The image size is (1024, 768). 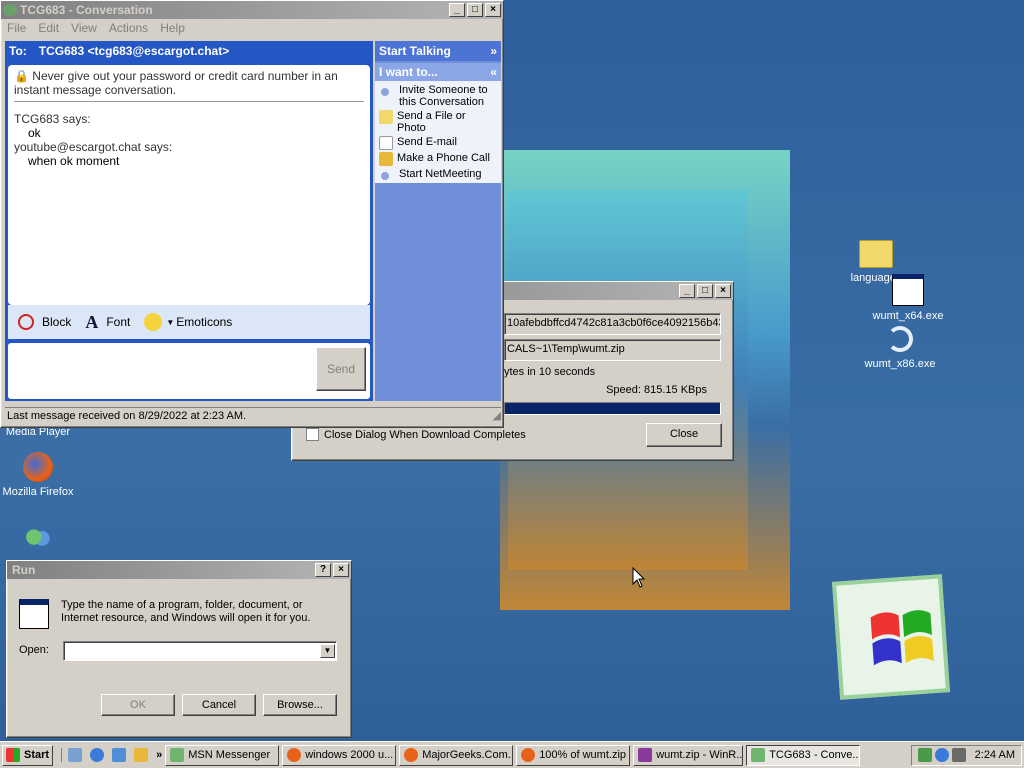 What do you see at coordinates (995, 755) in the screenshot?
I see `clock: 2:24 AM` at bounding box center [995, 755].